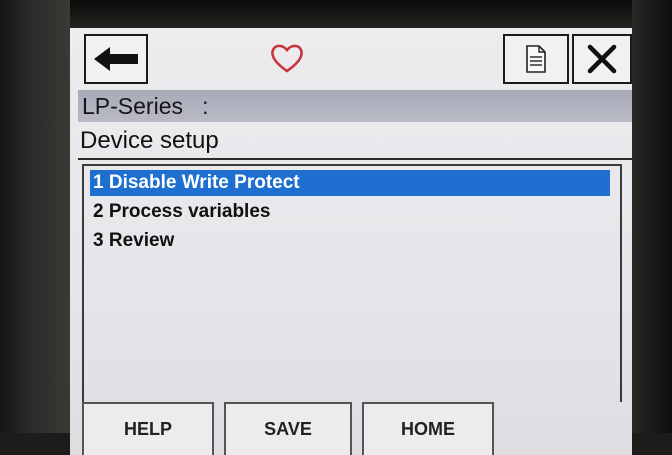  Describe the element at coordinates (350, 212) in the screenshot. I see `menu-item-process-variables: 2 Process variables` at that location.